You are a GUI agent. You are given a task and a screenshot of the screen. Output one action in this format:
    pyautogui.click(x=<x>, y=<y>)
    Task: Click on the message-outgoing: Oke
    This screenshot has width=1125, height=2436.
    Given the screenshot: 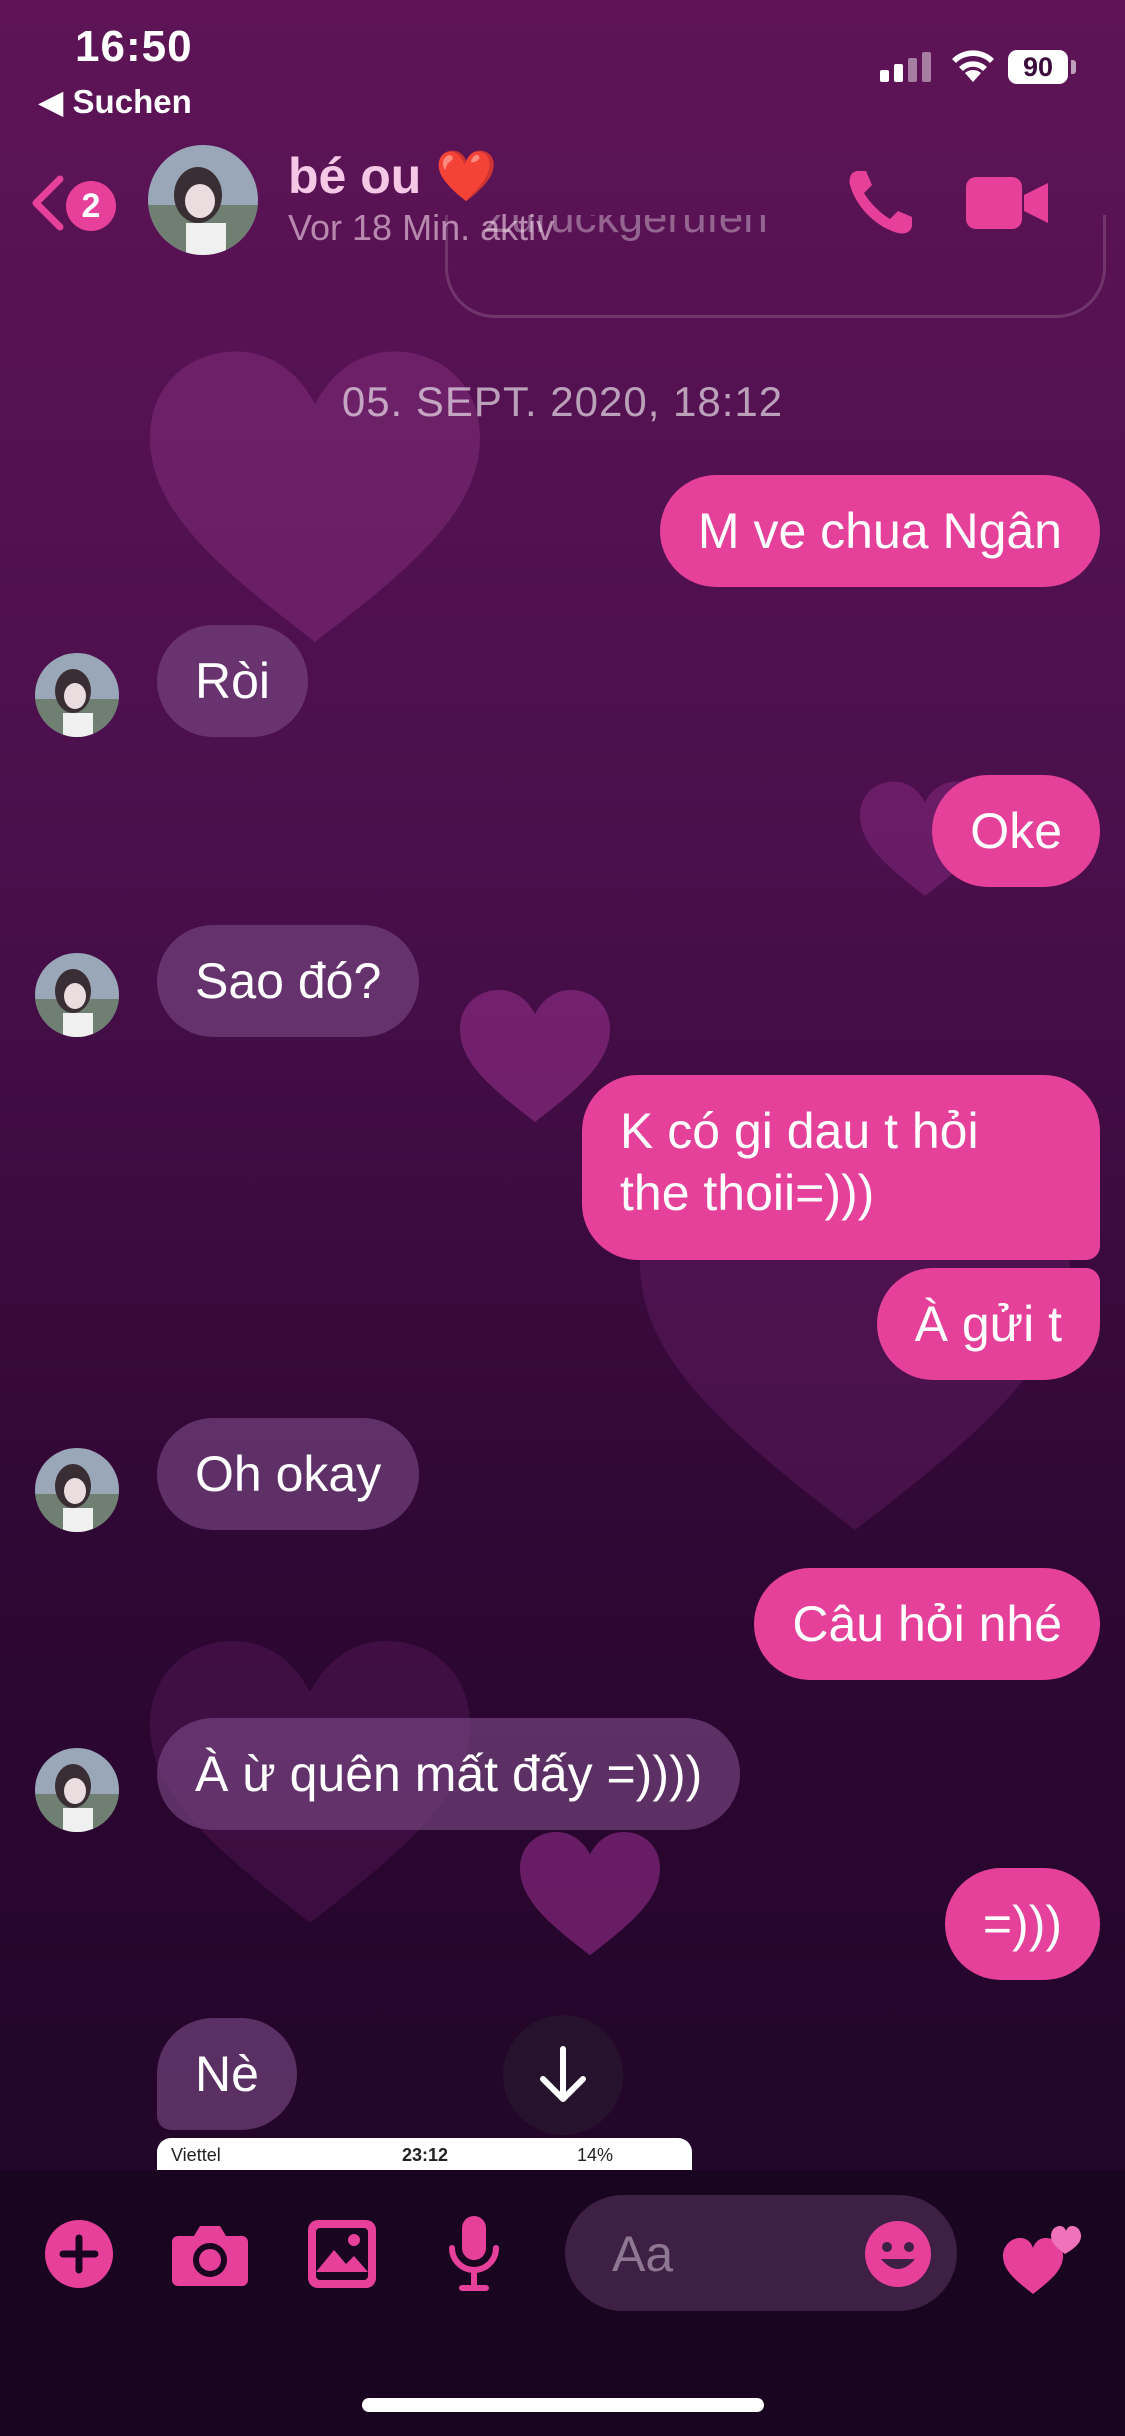 What is the action you would take?
    pyautogui.click(x=1016, y=831)
    